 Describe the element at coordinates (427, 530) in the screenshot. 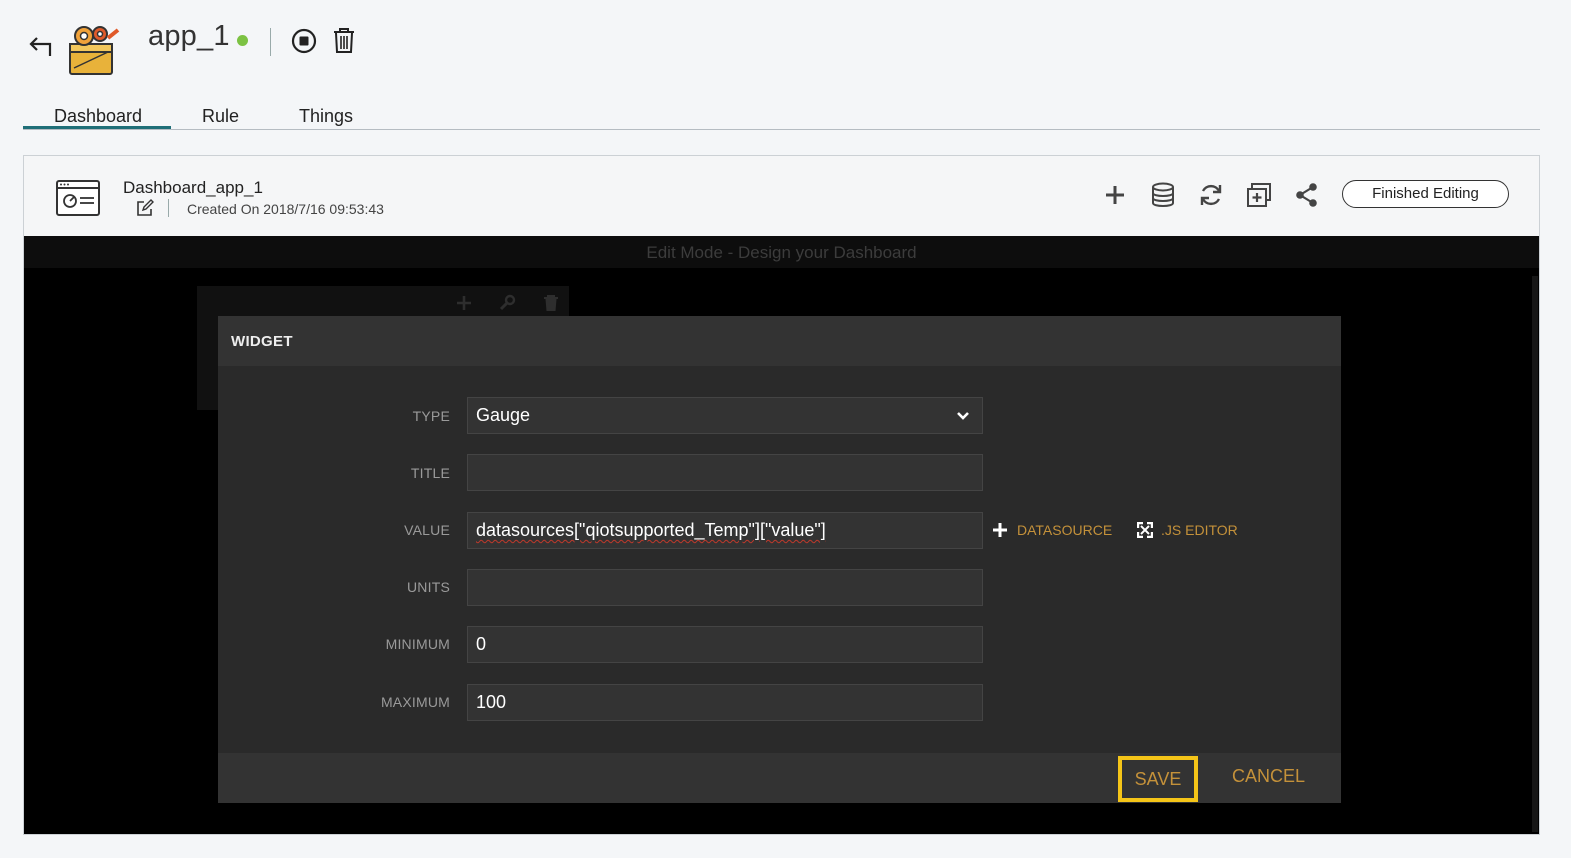

I see `value-label: VALUE` at that location.